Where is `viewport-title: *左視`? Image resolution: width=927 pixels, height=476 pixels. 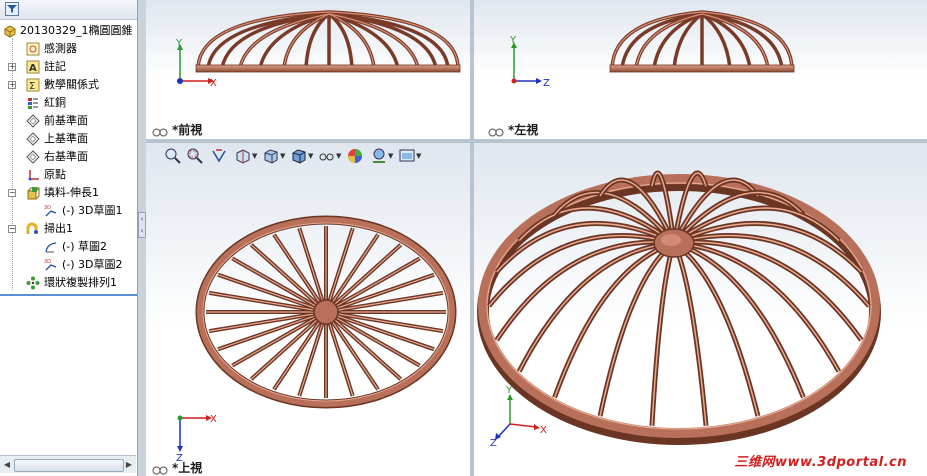
viewport-title: *左視 is located at coordinates (523, 130).